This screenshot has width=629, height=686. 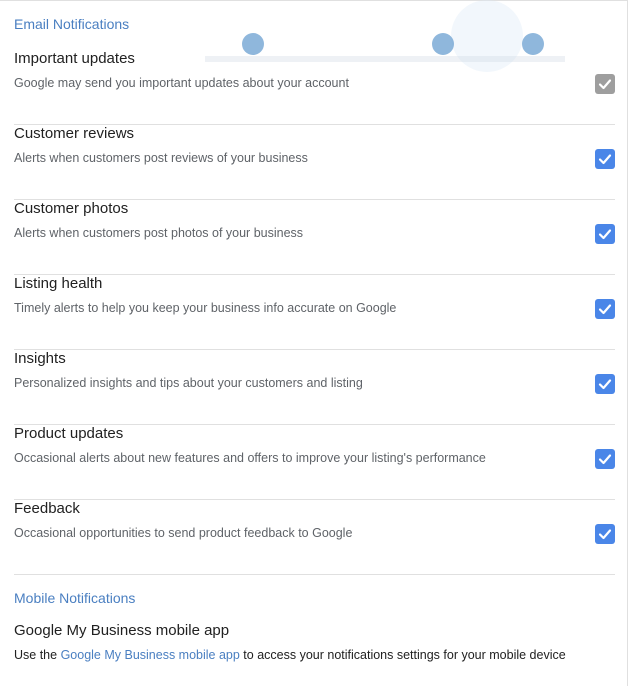 I want to click on mobile-app-link: Google My Business mobile app, so click(x=150, y=655).